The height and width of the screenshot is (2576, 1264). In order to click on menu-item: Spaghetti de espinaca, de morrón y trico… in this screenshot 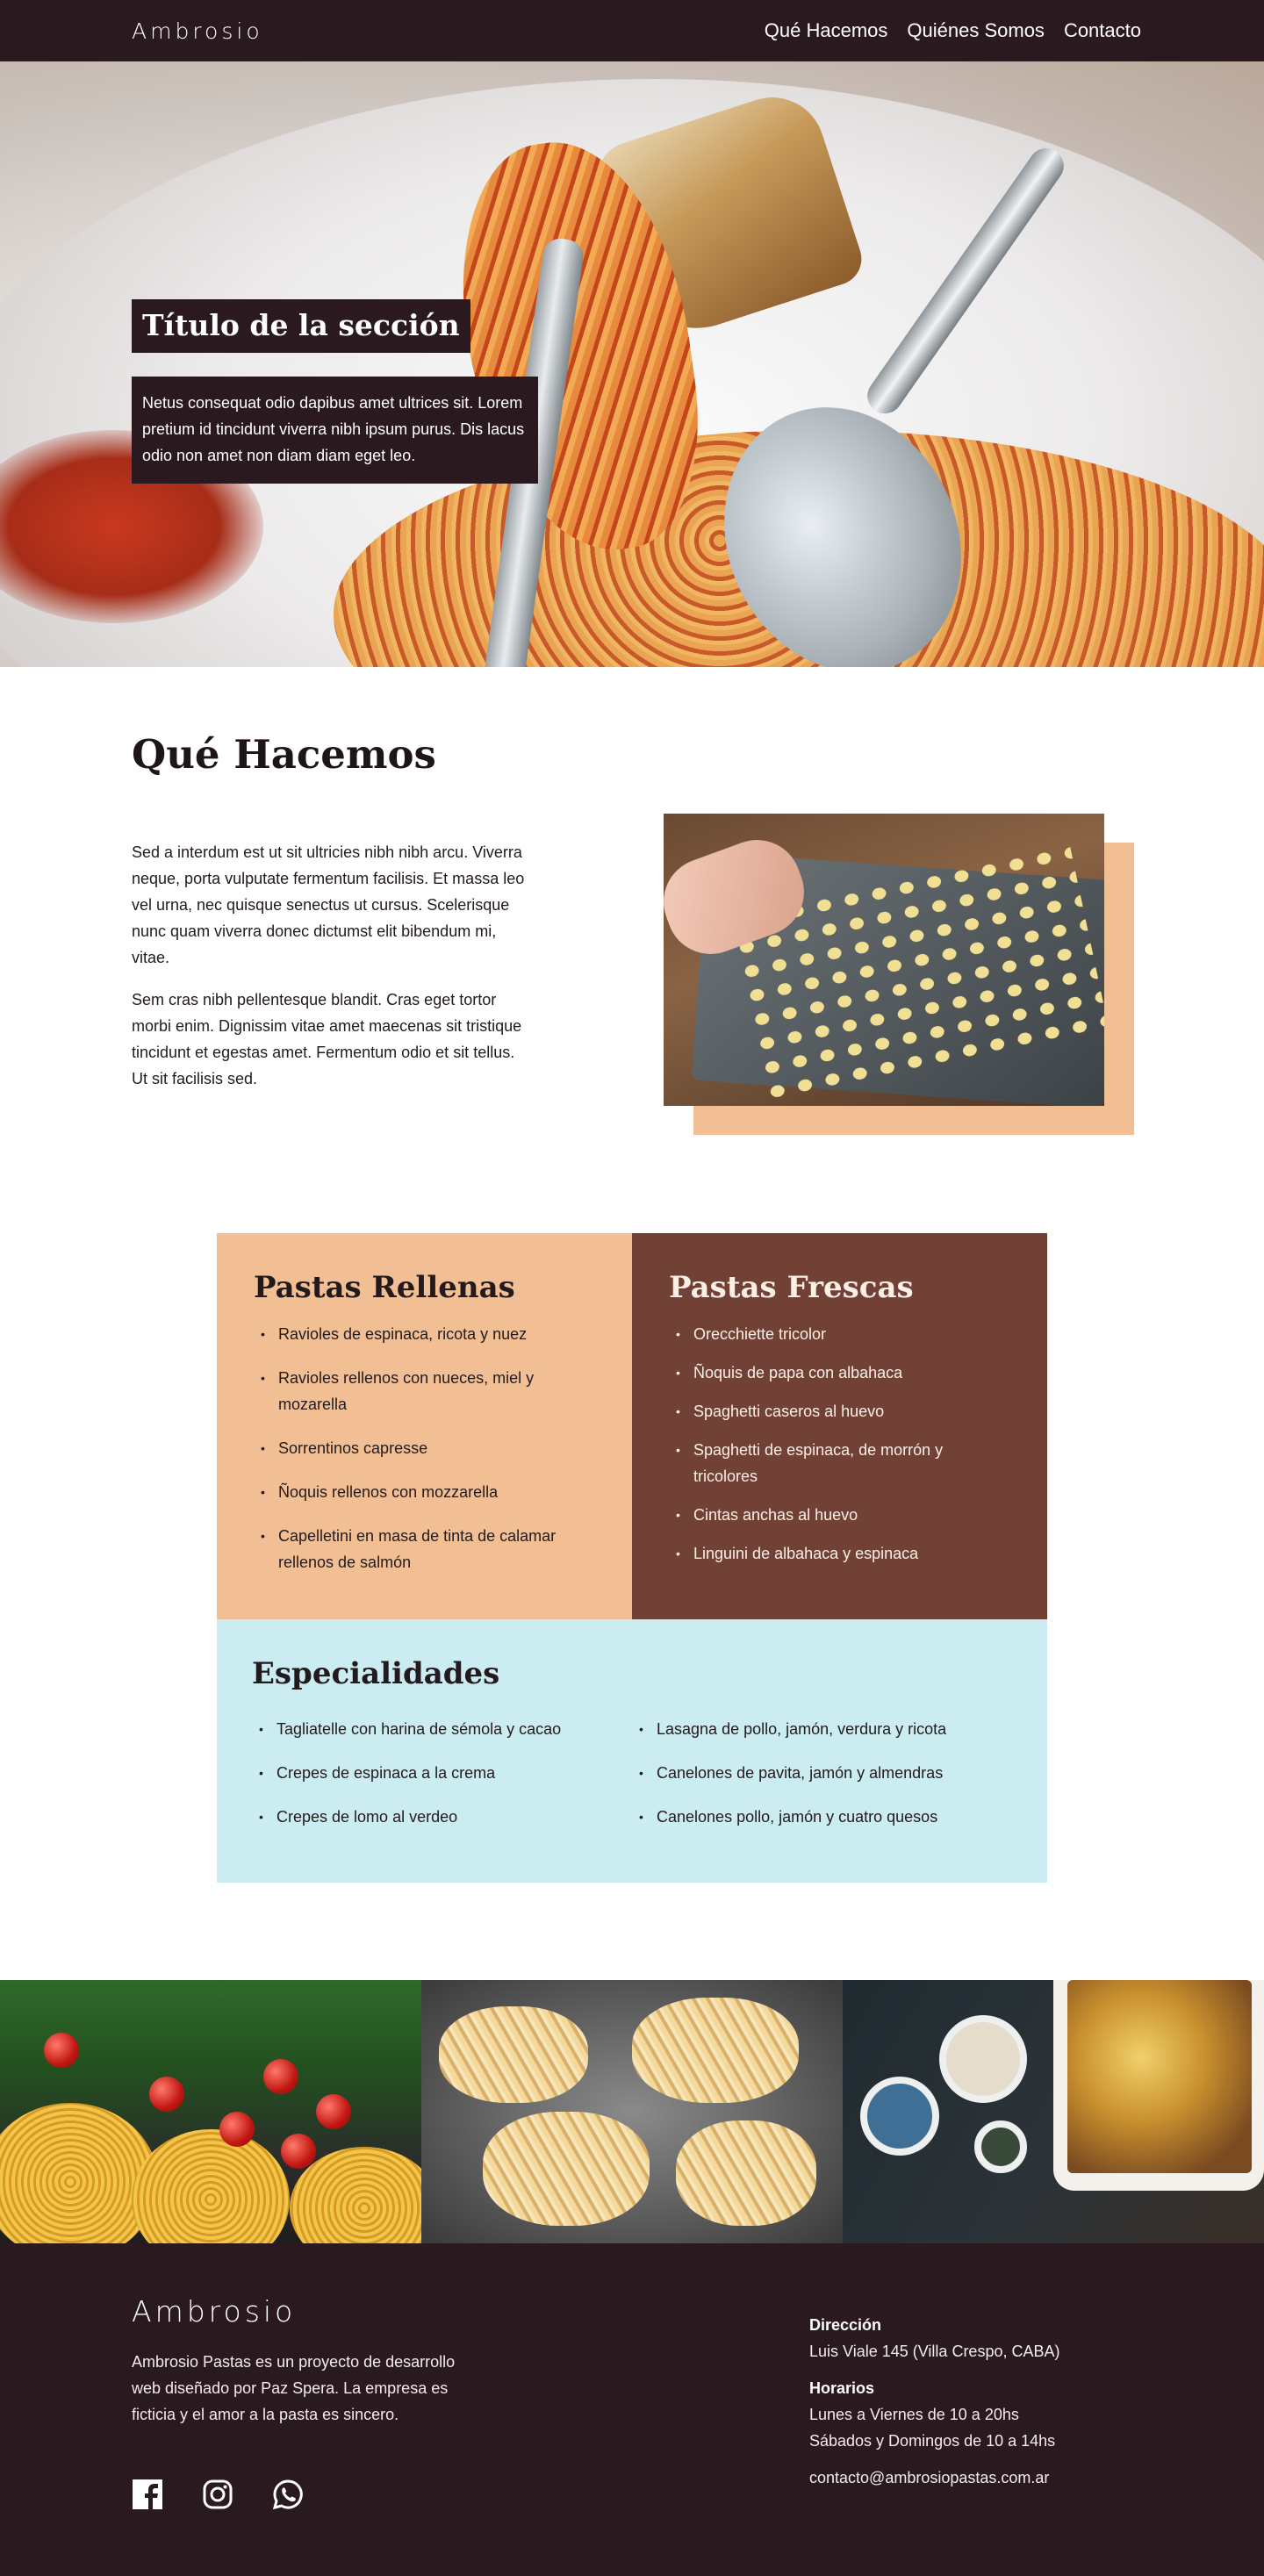, I will do `click(840, 1463)`.